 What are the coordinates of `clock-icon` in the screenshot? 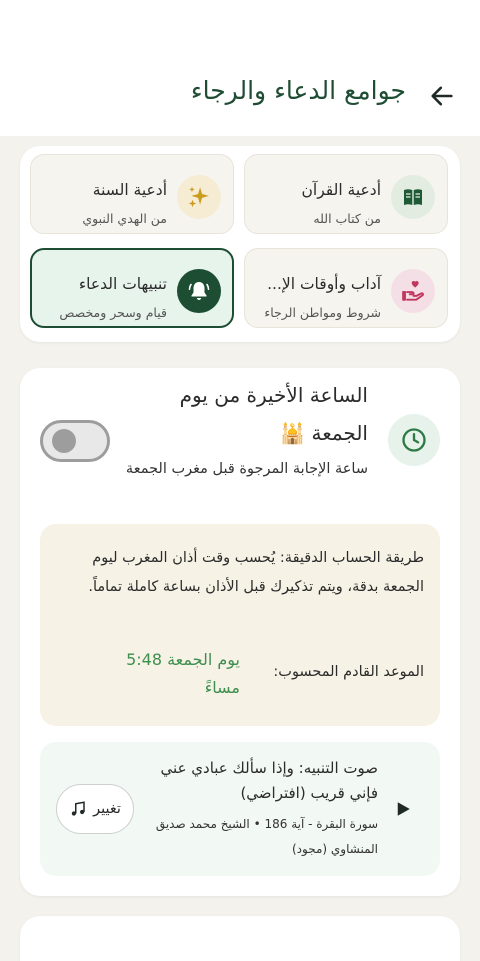 It's located at (414, 440).